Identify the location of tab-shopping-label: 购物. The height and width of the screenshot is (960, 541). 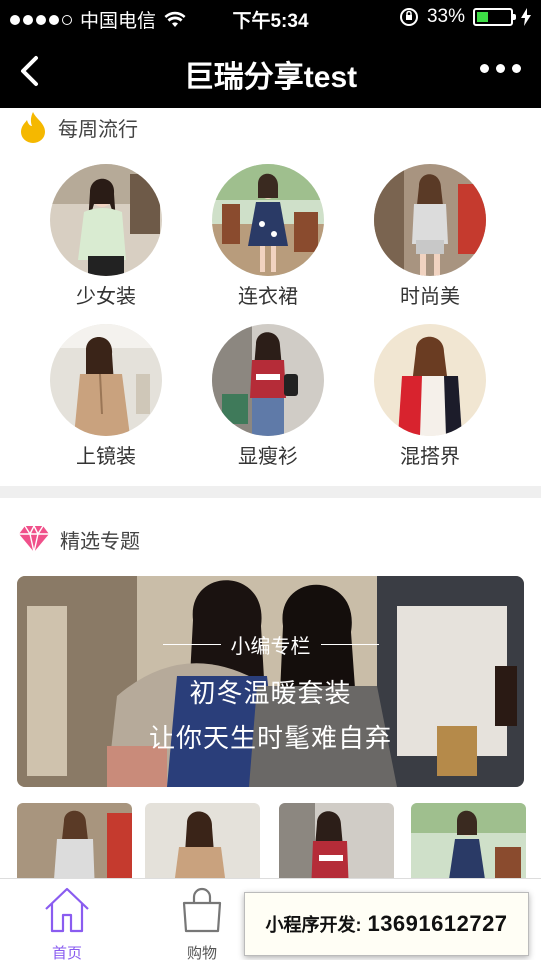
(201, 952).